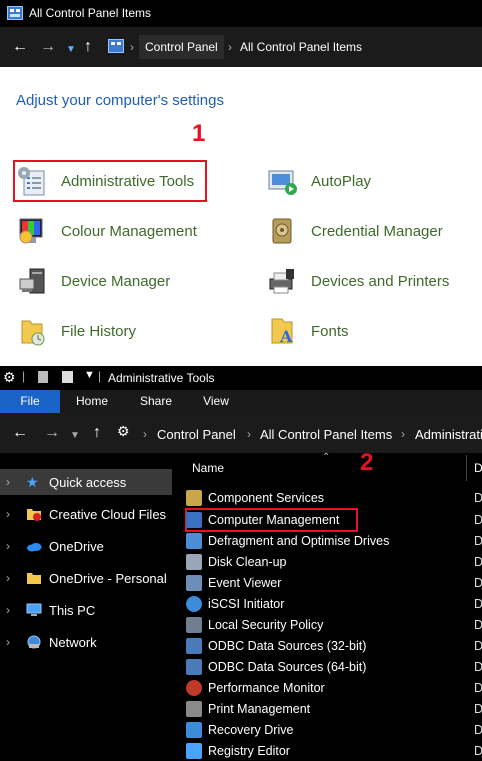 The height and width of the screenshot is (761, 482). Describe the element at coordinates (334, 519) in the screenshot. I see `file-row-computer-management: Computer Management D` at that location.